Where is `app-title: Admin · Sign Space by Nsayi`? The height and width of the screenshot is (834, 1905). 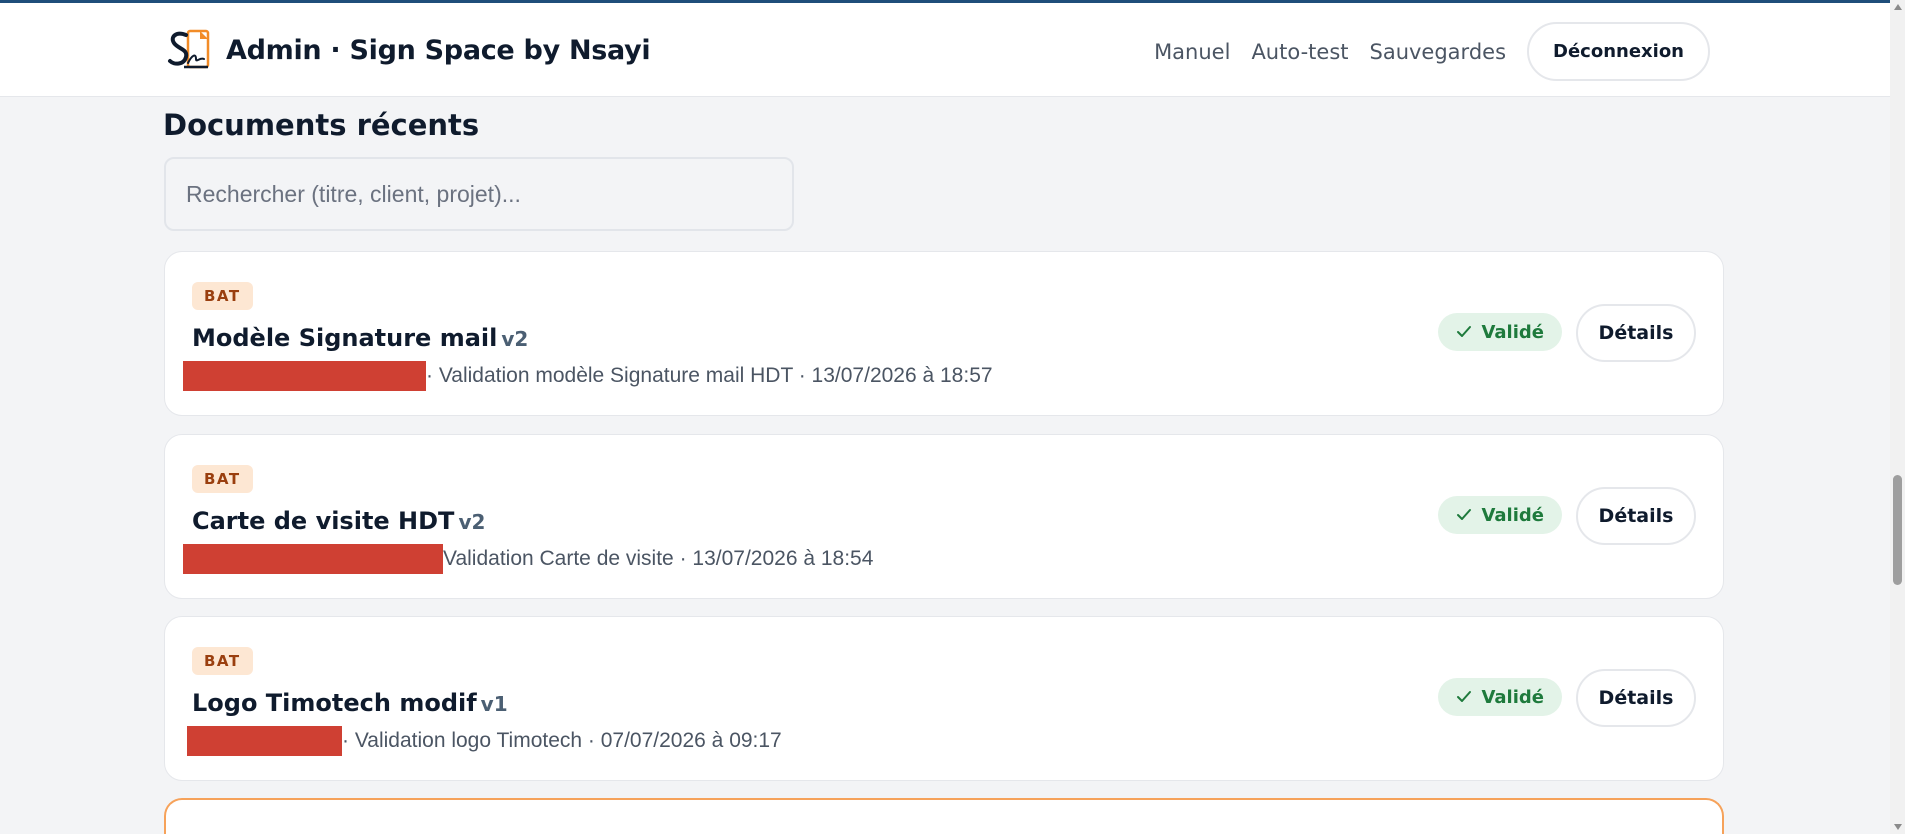
app-title: Admin · Sign Space by Nsayi is located at coordinates (438, 50).